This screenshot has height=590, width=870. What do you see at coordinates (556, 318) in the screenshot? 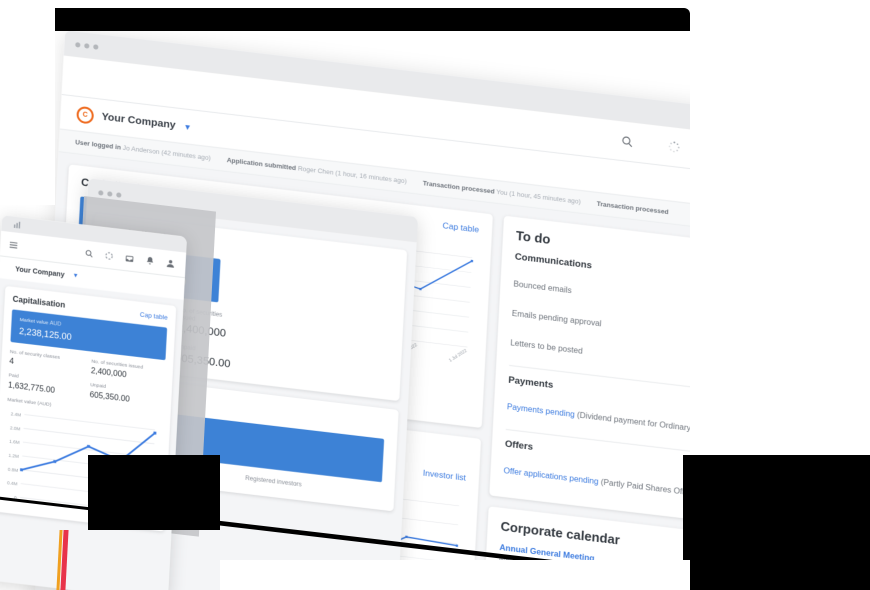
I see `todo-row-label: Emails pending approval` at bounding box center [556, 318].